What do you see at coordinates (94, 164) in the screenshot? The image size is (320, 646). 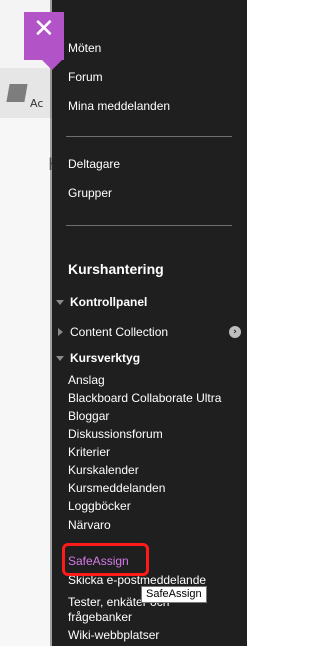 I see `menu-link-deltagare: Deltagare` at bounding box center [94, 164].